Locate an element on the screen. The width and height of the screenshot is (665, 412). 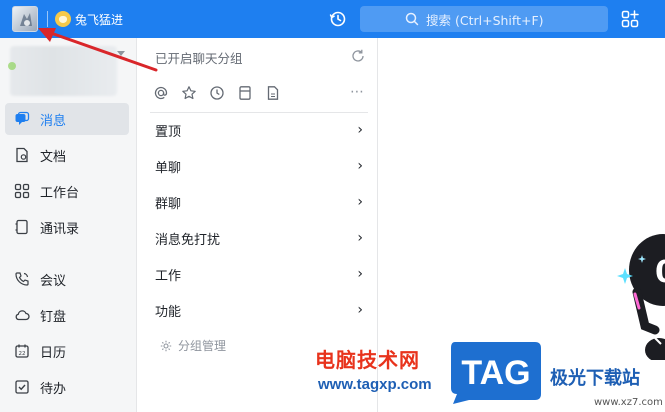
nav-item-todo: 待办 is located at coordinates (67, 387).